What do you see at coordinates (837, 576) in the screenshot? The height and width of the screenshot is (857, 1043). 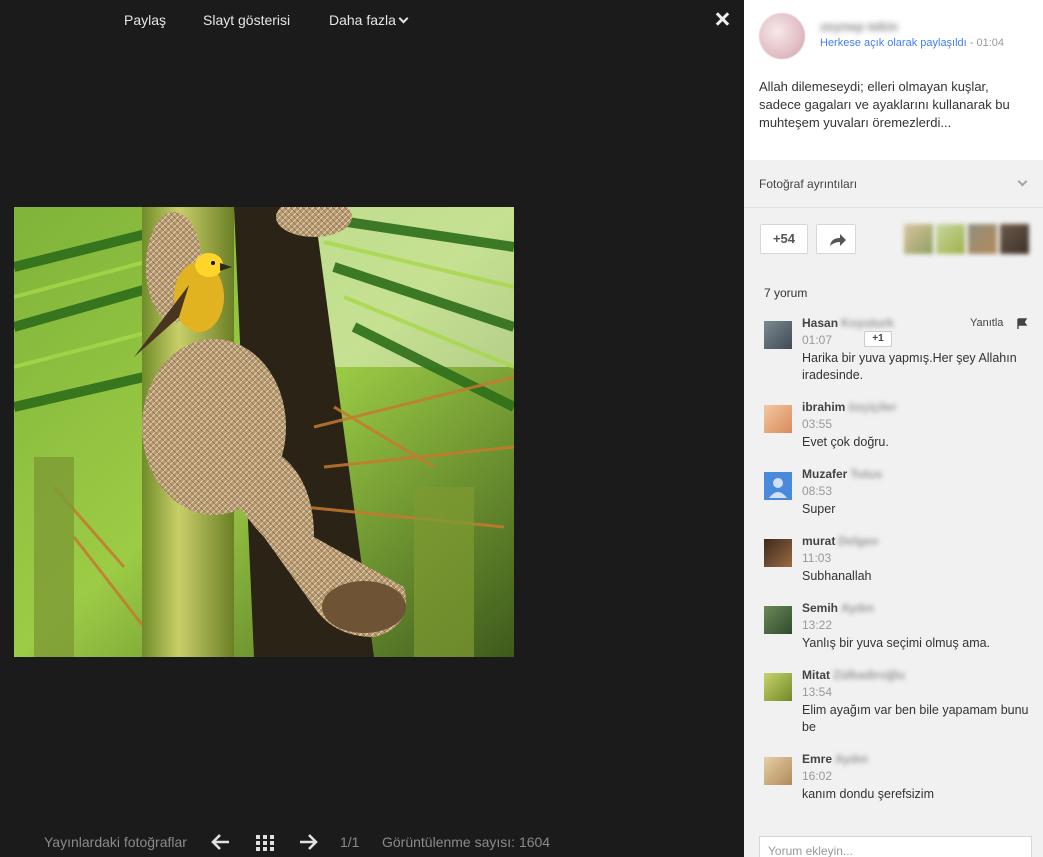 I see `comment-text: Subhanallah` at bounding box center [837, 576].